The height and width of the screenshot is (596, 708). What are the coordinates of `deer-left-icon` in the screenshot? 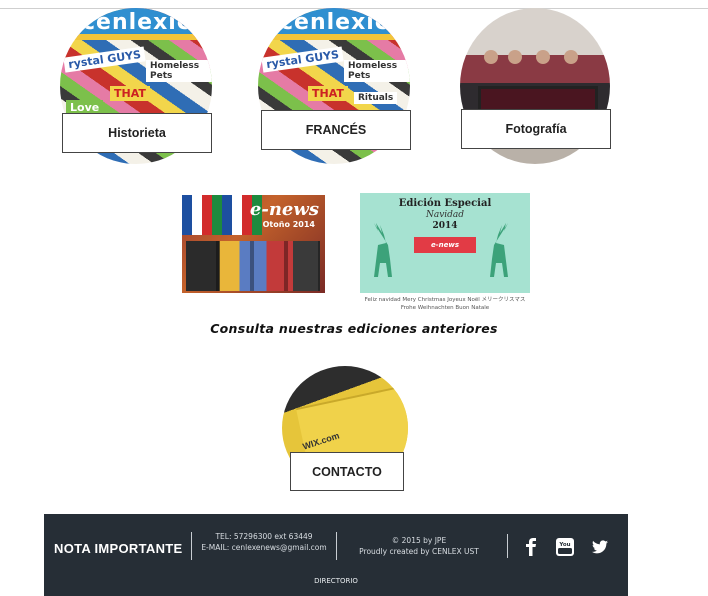 It's located at (383, 250).